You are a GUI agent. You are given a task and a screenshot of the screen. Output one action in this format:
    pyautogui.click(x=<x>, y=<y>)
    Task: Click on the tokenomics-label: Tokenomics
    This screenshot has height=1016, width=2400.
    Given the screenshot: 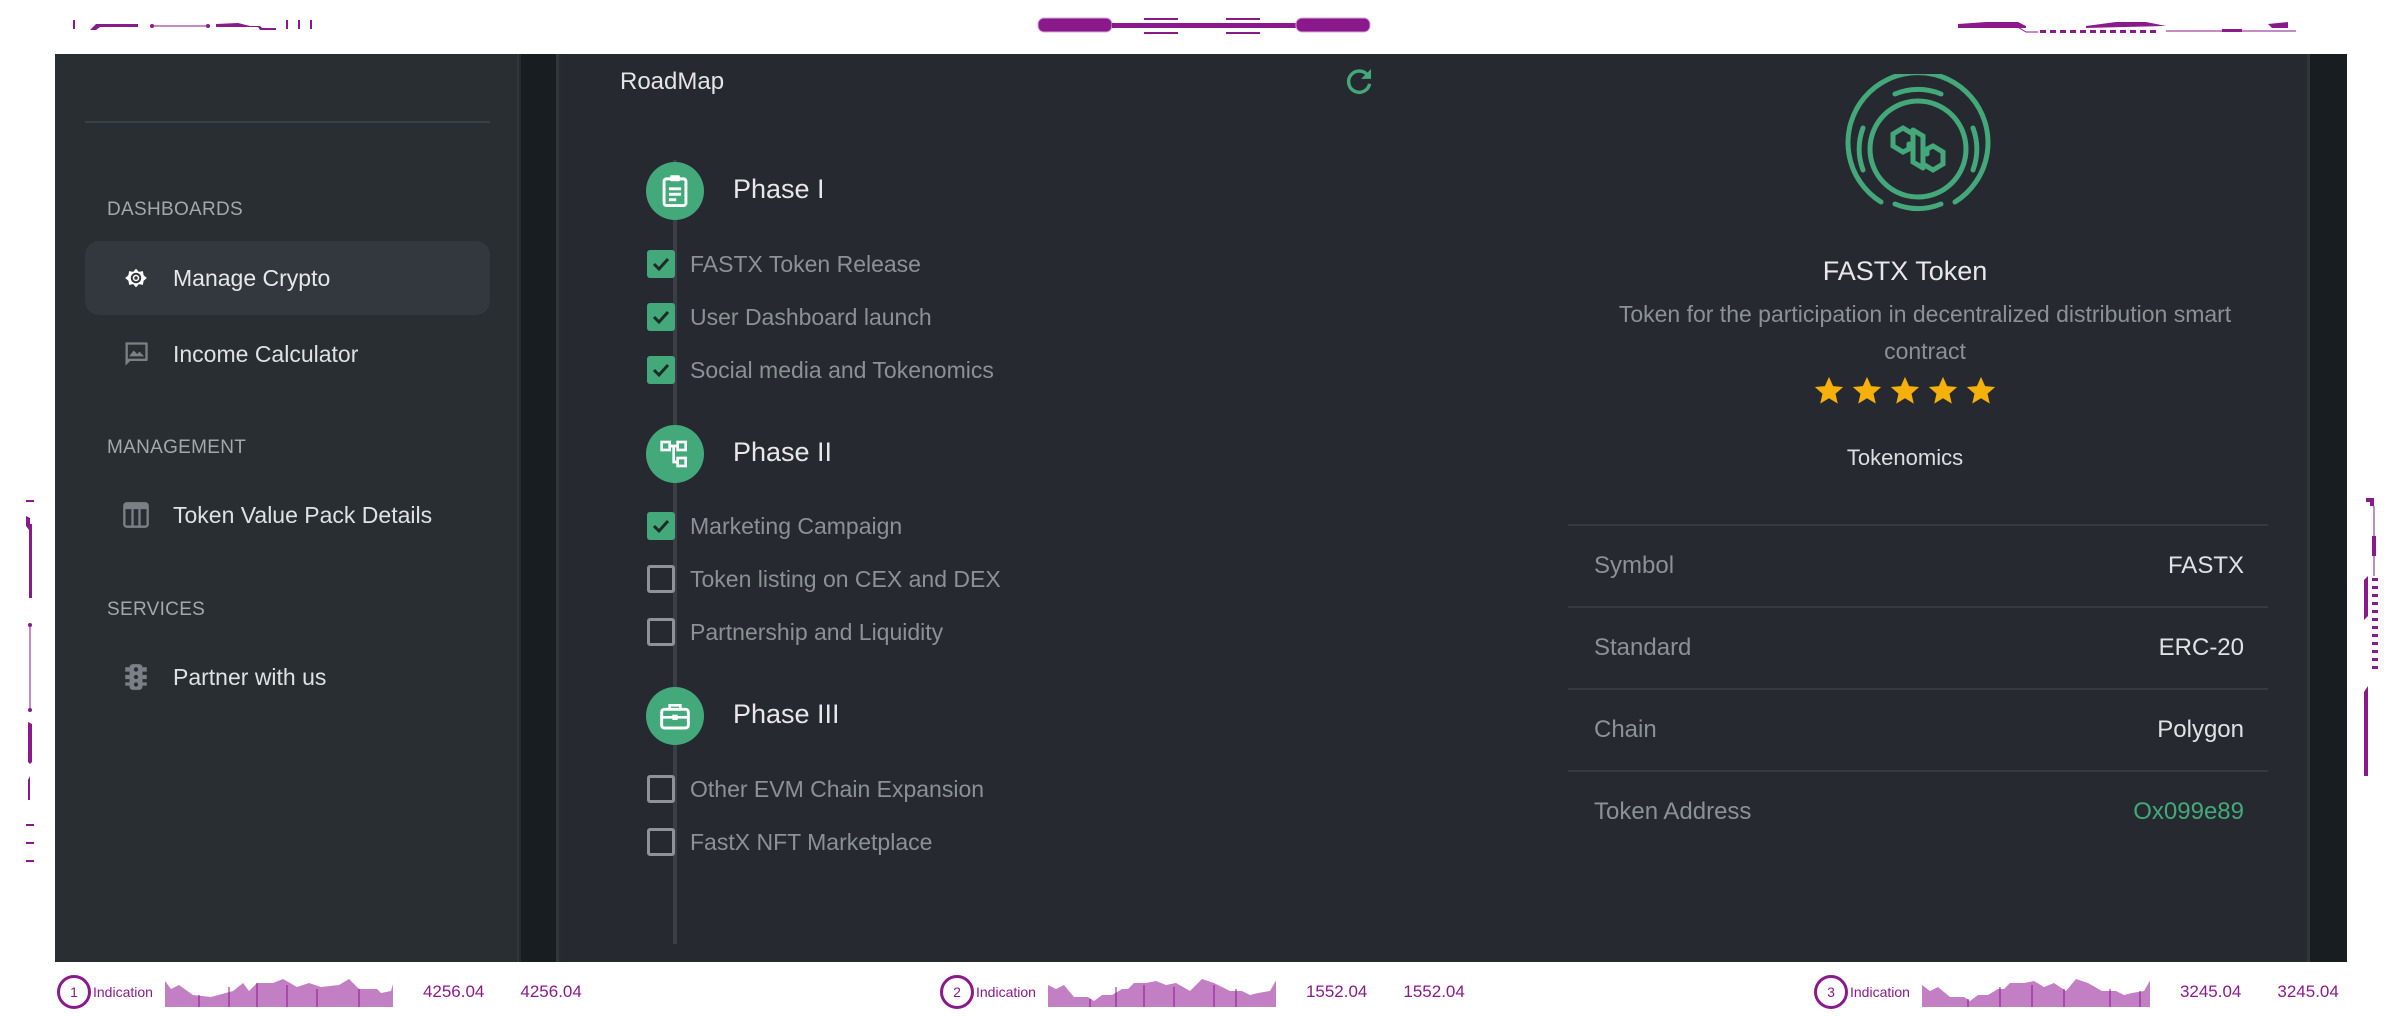 What is the action you would take?
    pyautogui.click(x=1905, y=457)
    